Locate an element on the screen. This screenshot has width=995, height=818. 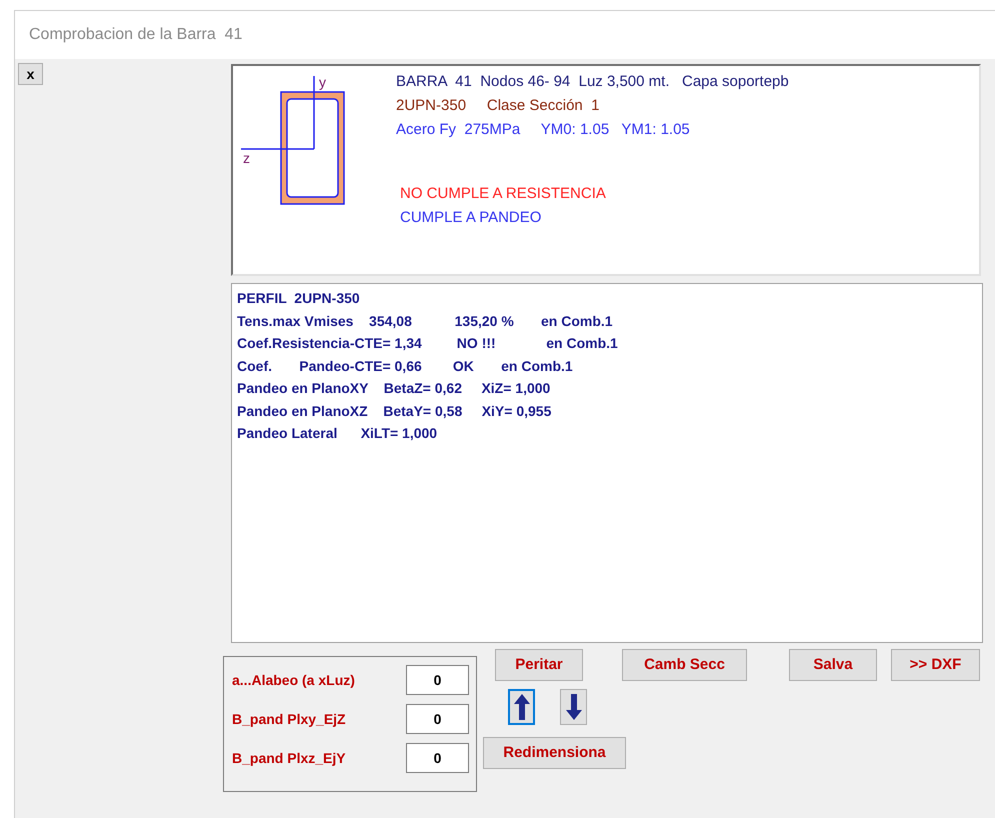
dxf-button: >> DXF is located at coordinates (935, 665).